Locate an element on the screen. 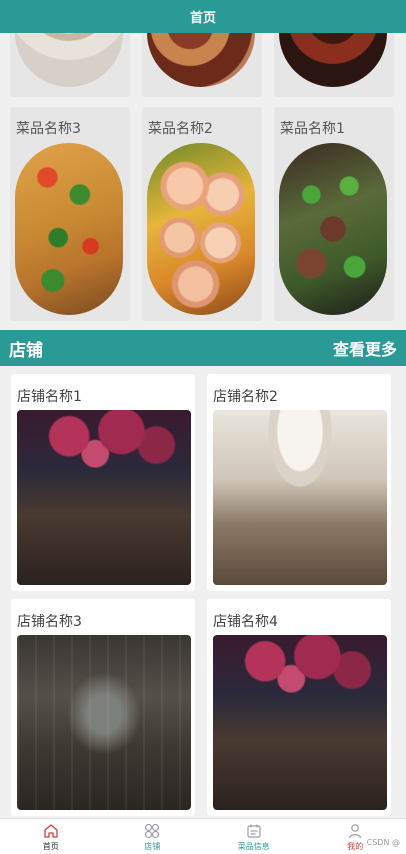 The width and height of the screenshot is (406, 854). shop-card: 店铺名称3 is located at coordinates (103, 707).